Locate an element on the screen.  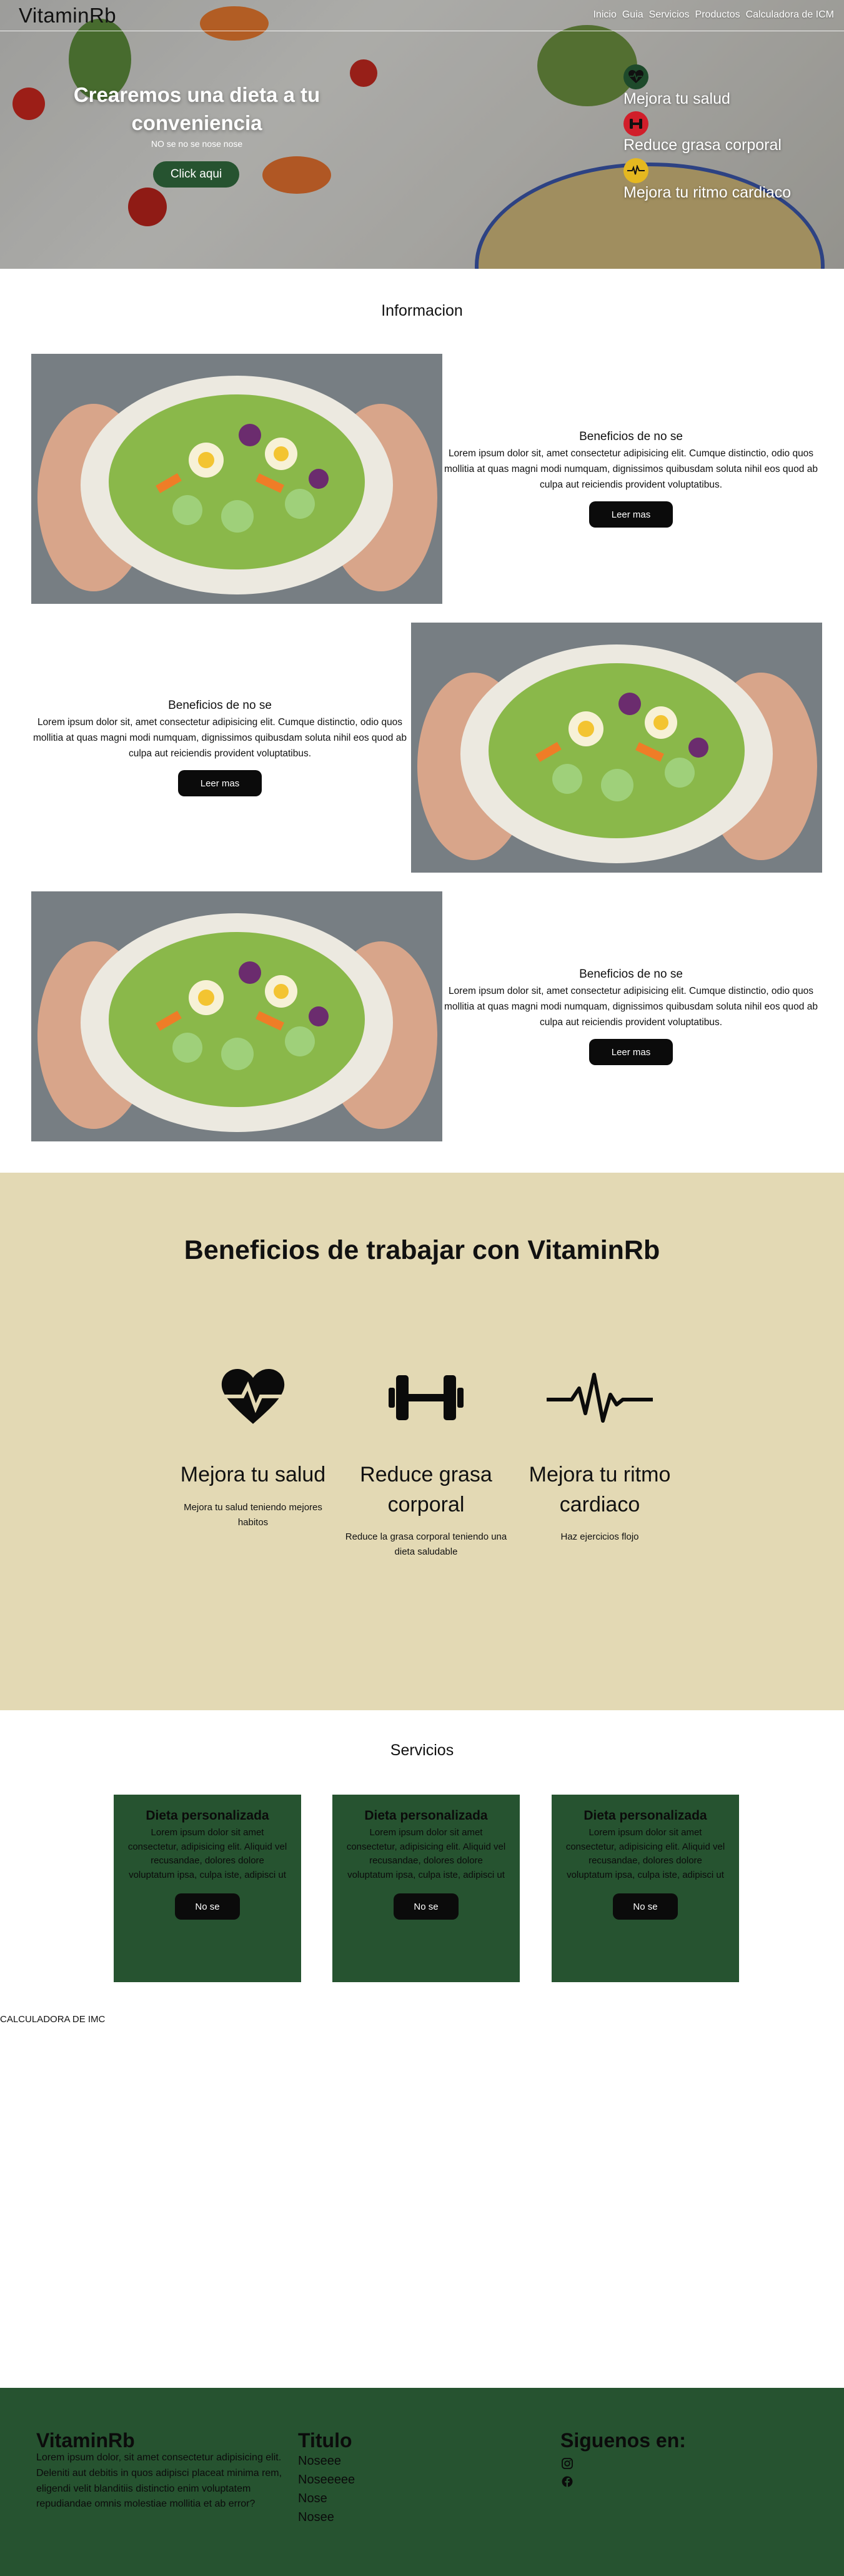
footer-links-title: Titulo is located at coordinates (325, 2440).